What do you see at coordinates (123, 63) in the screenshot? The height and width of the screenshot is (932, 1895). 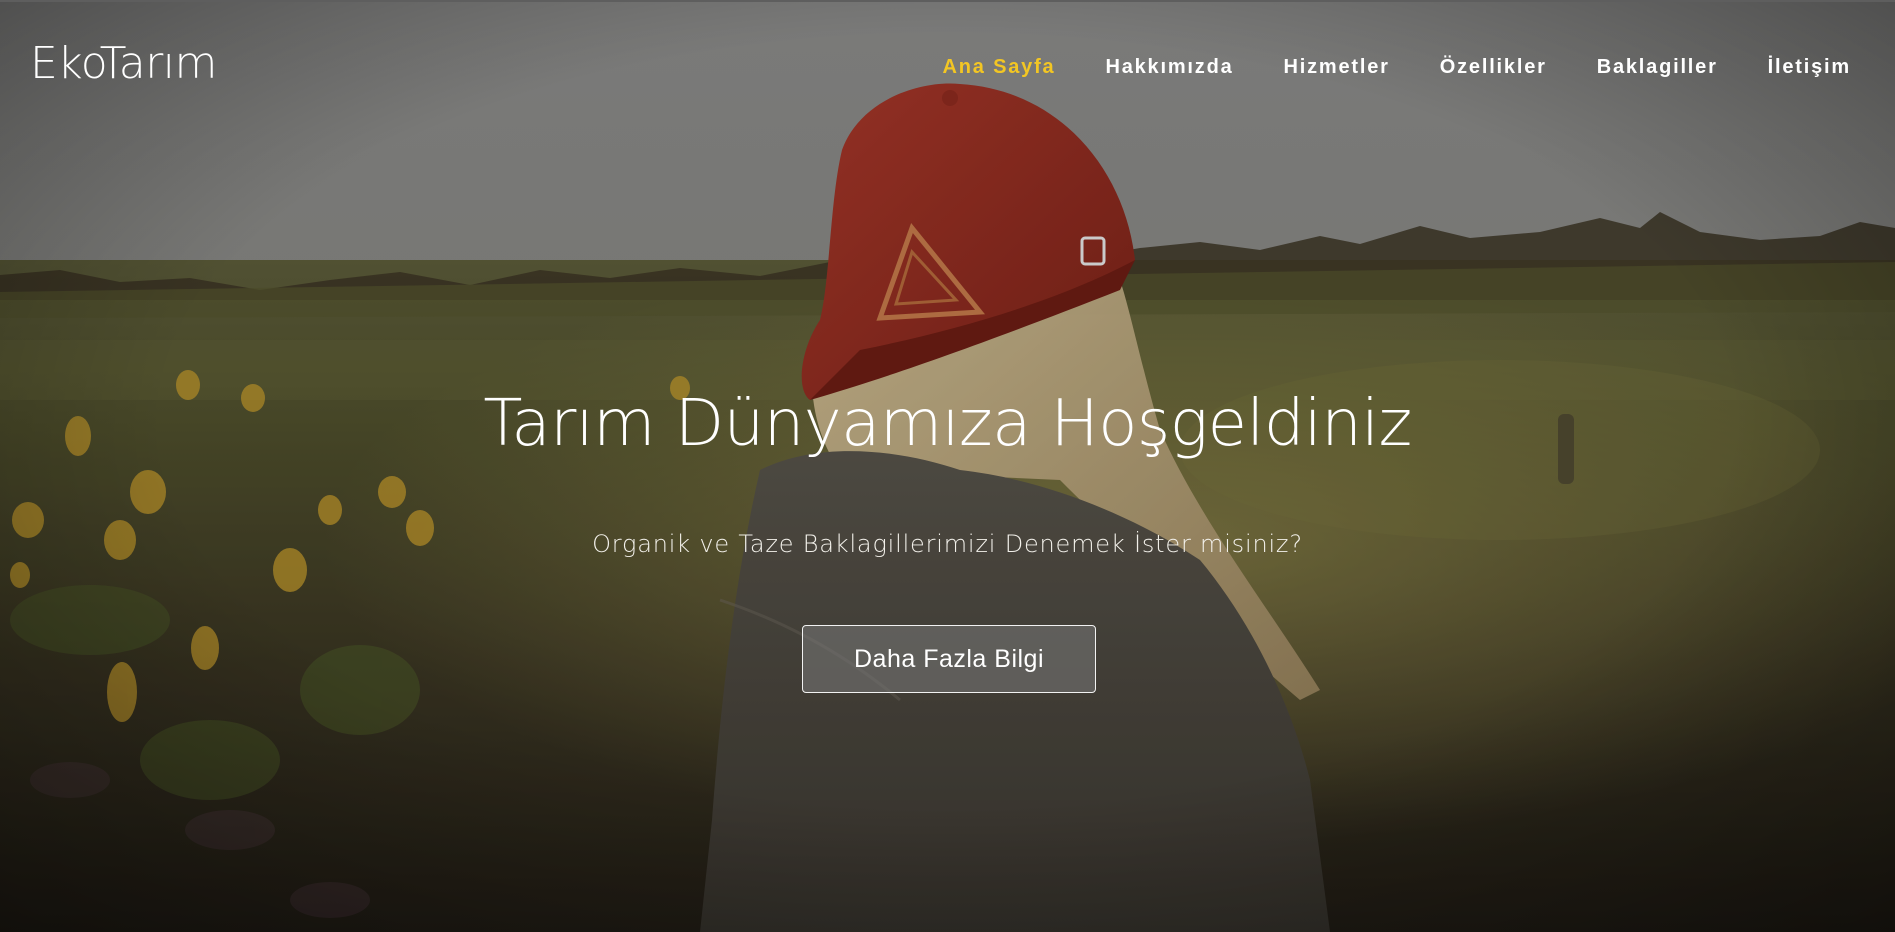 I see `brand-logo: EkoTarım` at bounding box center [123, 63].